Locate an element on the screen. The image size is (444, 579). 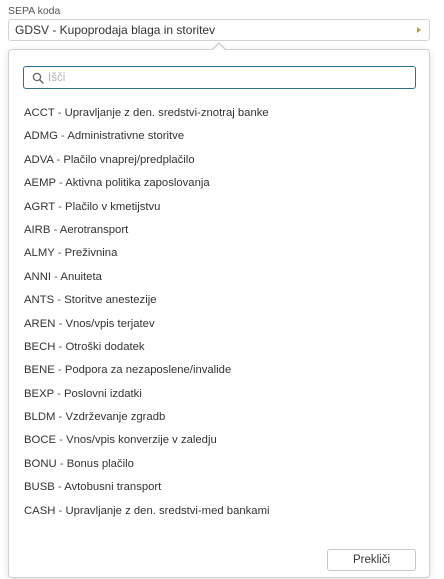
list-item: BEXP - Poslovni izdatki is located at coordinates (219, 394).